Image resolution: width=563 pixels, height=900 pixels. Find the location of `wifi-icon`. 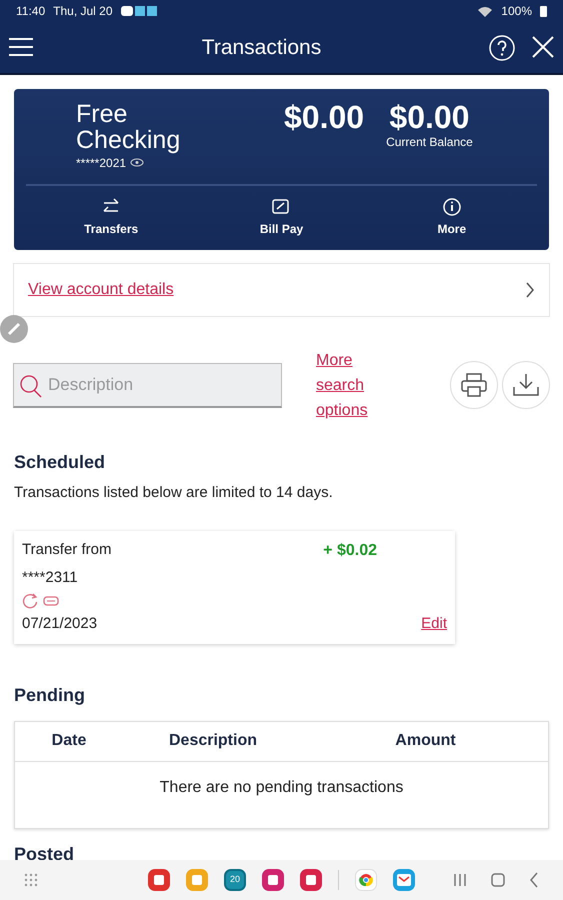

wifi-icon is located at coordinates (485, 11).